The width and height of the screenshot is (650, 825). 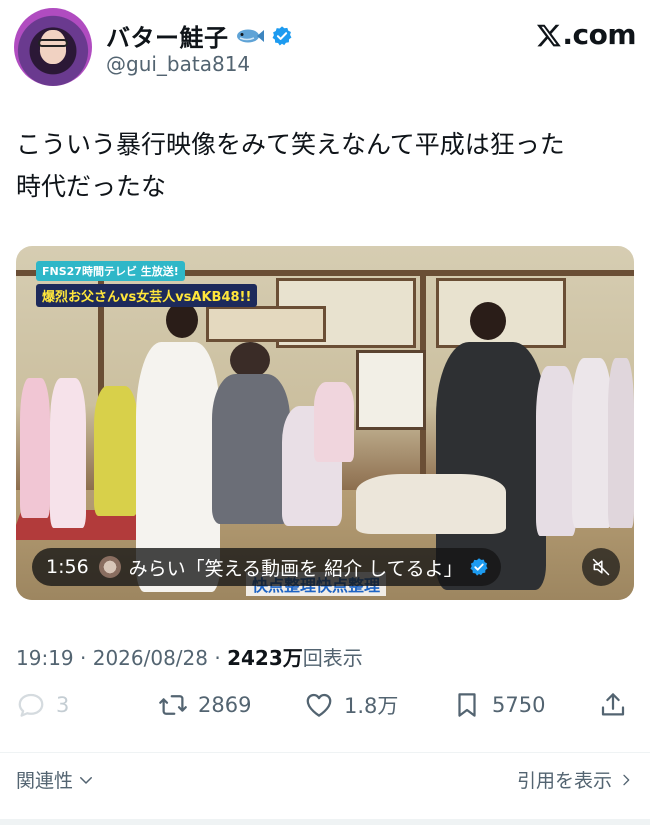 What do you see at coordinates (290, 144) in the screenshot?
I see `tweet-text-line-1: こういう暴行映像をみて笑えなんて平成は狂った` at bounding box center [290, 144].